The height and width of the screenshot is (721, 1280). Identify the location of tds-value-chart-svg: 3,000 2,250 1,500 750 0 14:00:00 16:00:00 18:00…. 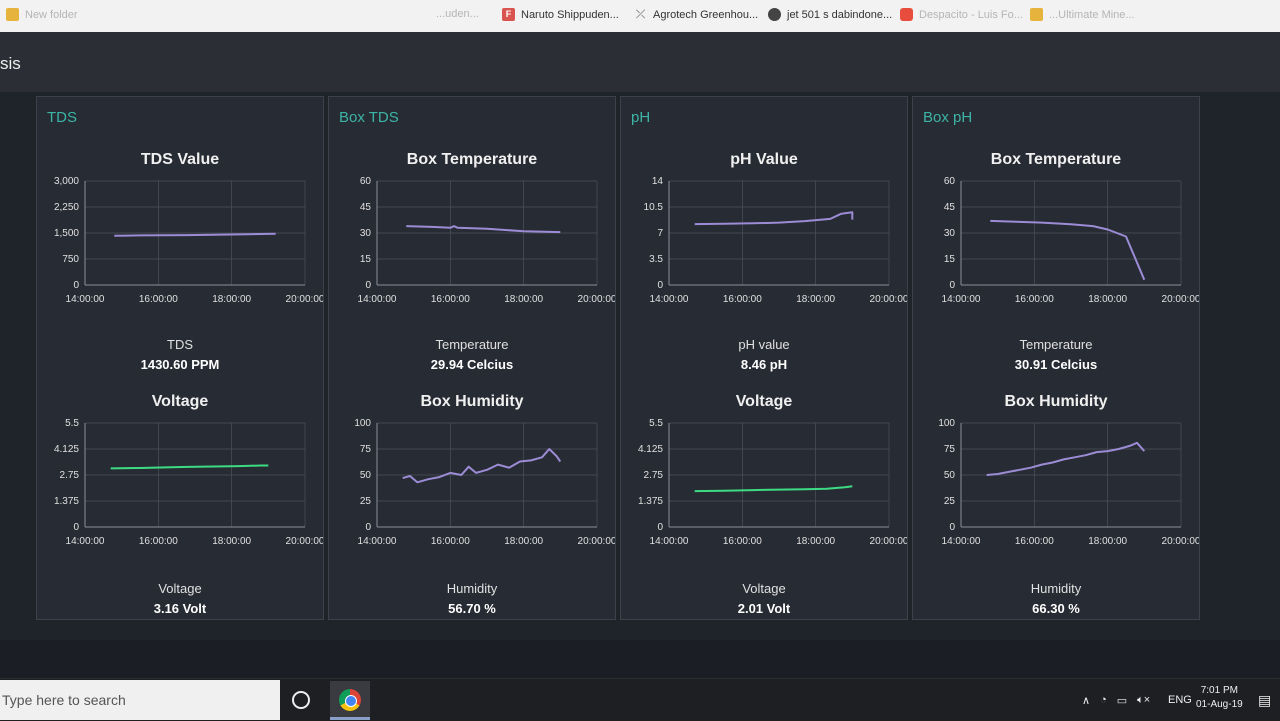
(188, 240).